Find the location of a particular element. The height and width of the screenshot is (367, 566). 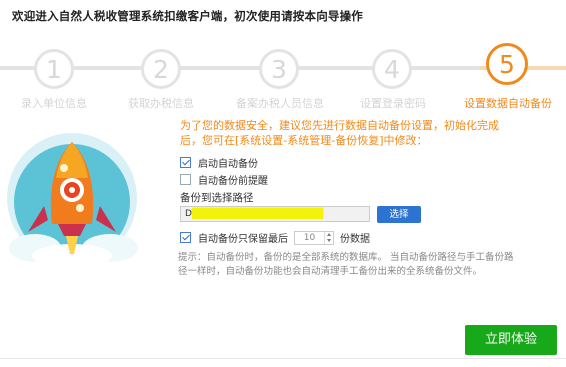

keep-last-label: 自动备份只保留最后 is located at coordinates (243, 239).